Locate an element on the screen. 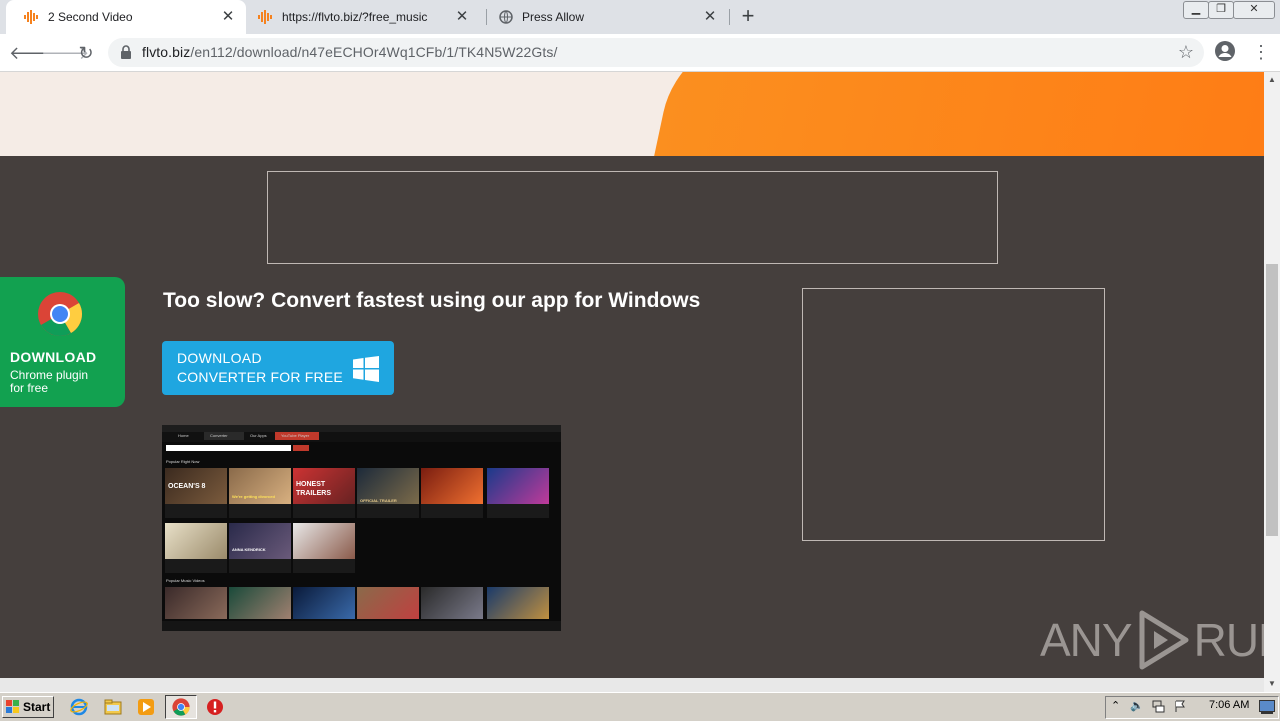 The width and height of the screenshot is (1280, 721). ad-banner-top is located at coordinates (632, 217).